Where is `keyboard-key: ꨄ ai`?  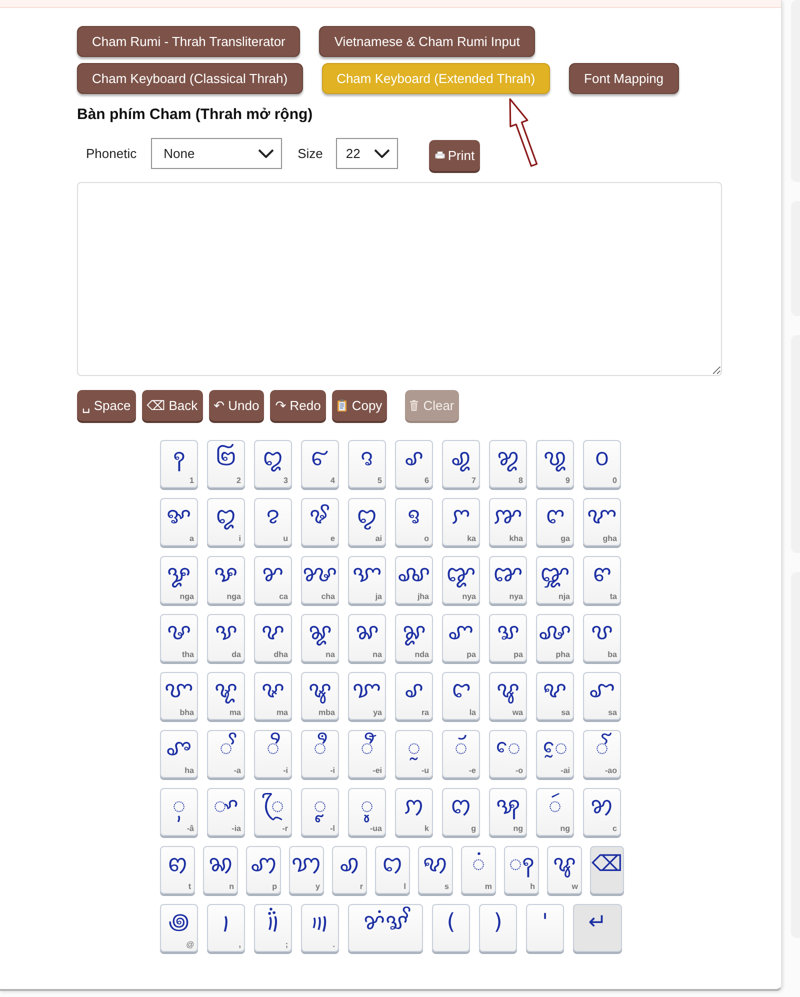
keyboard-key: ꨄ ai is located at coordinates (367, 522).